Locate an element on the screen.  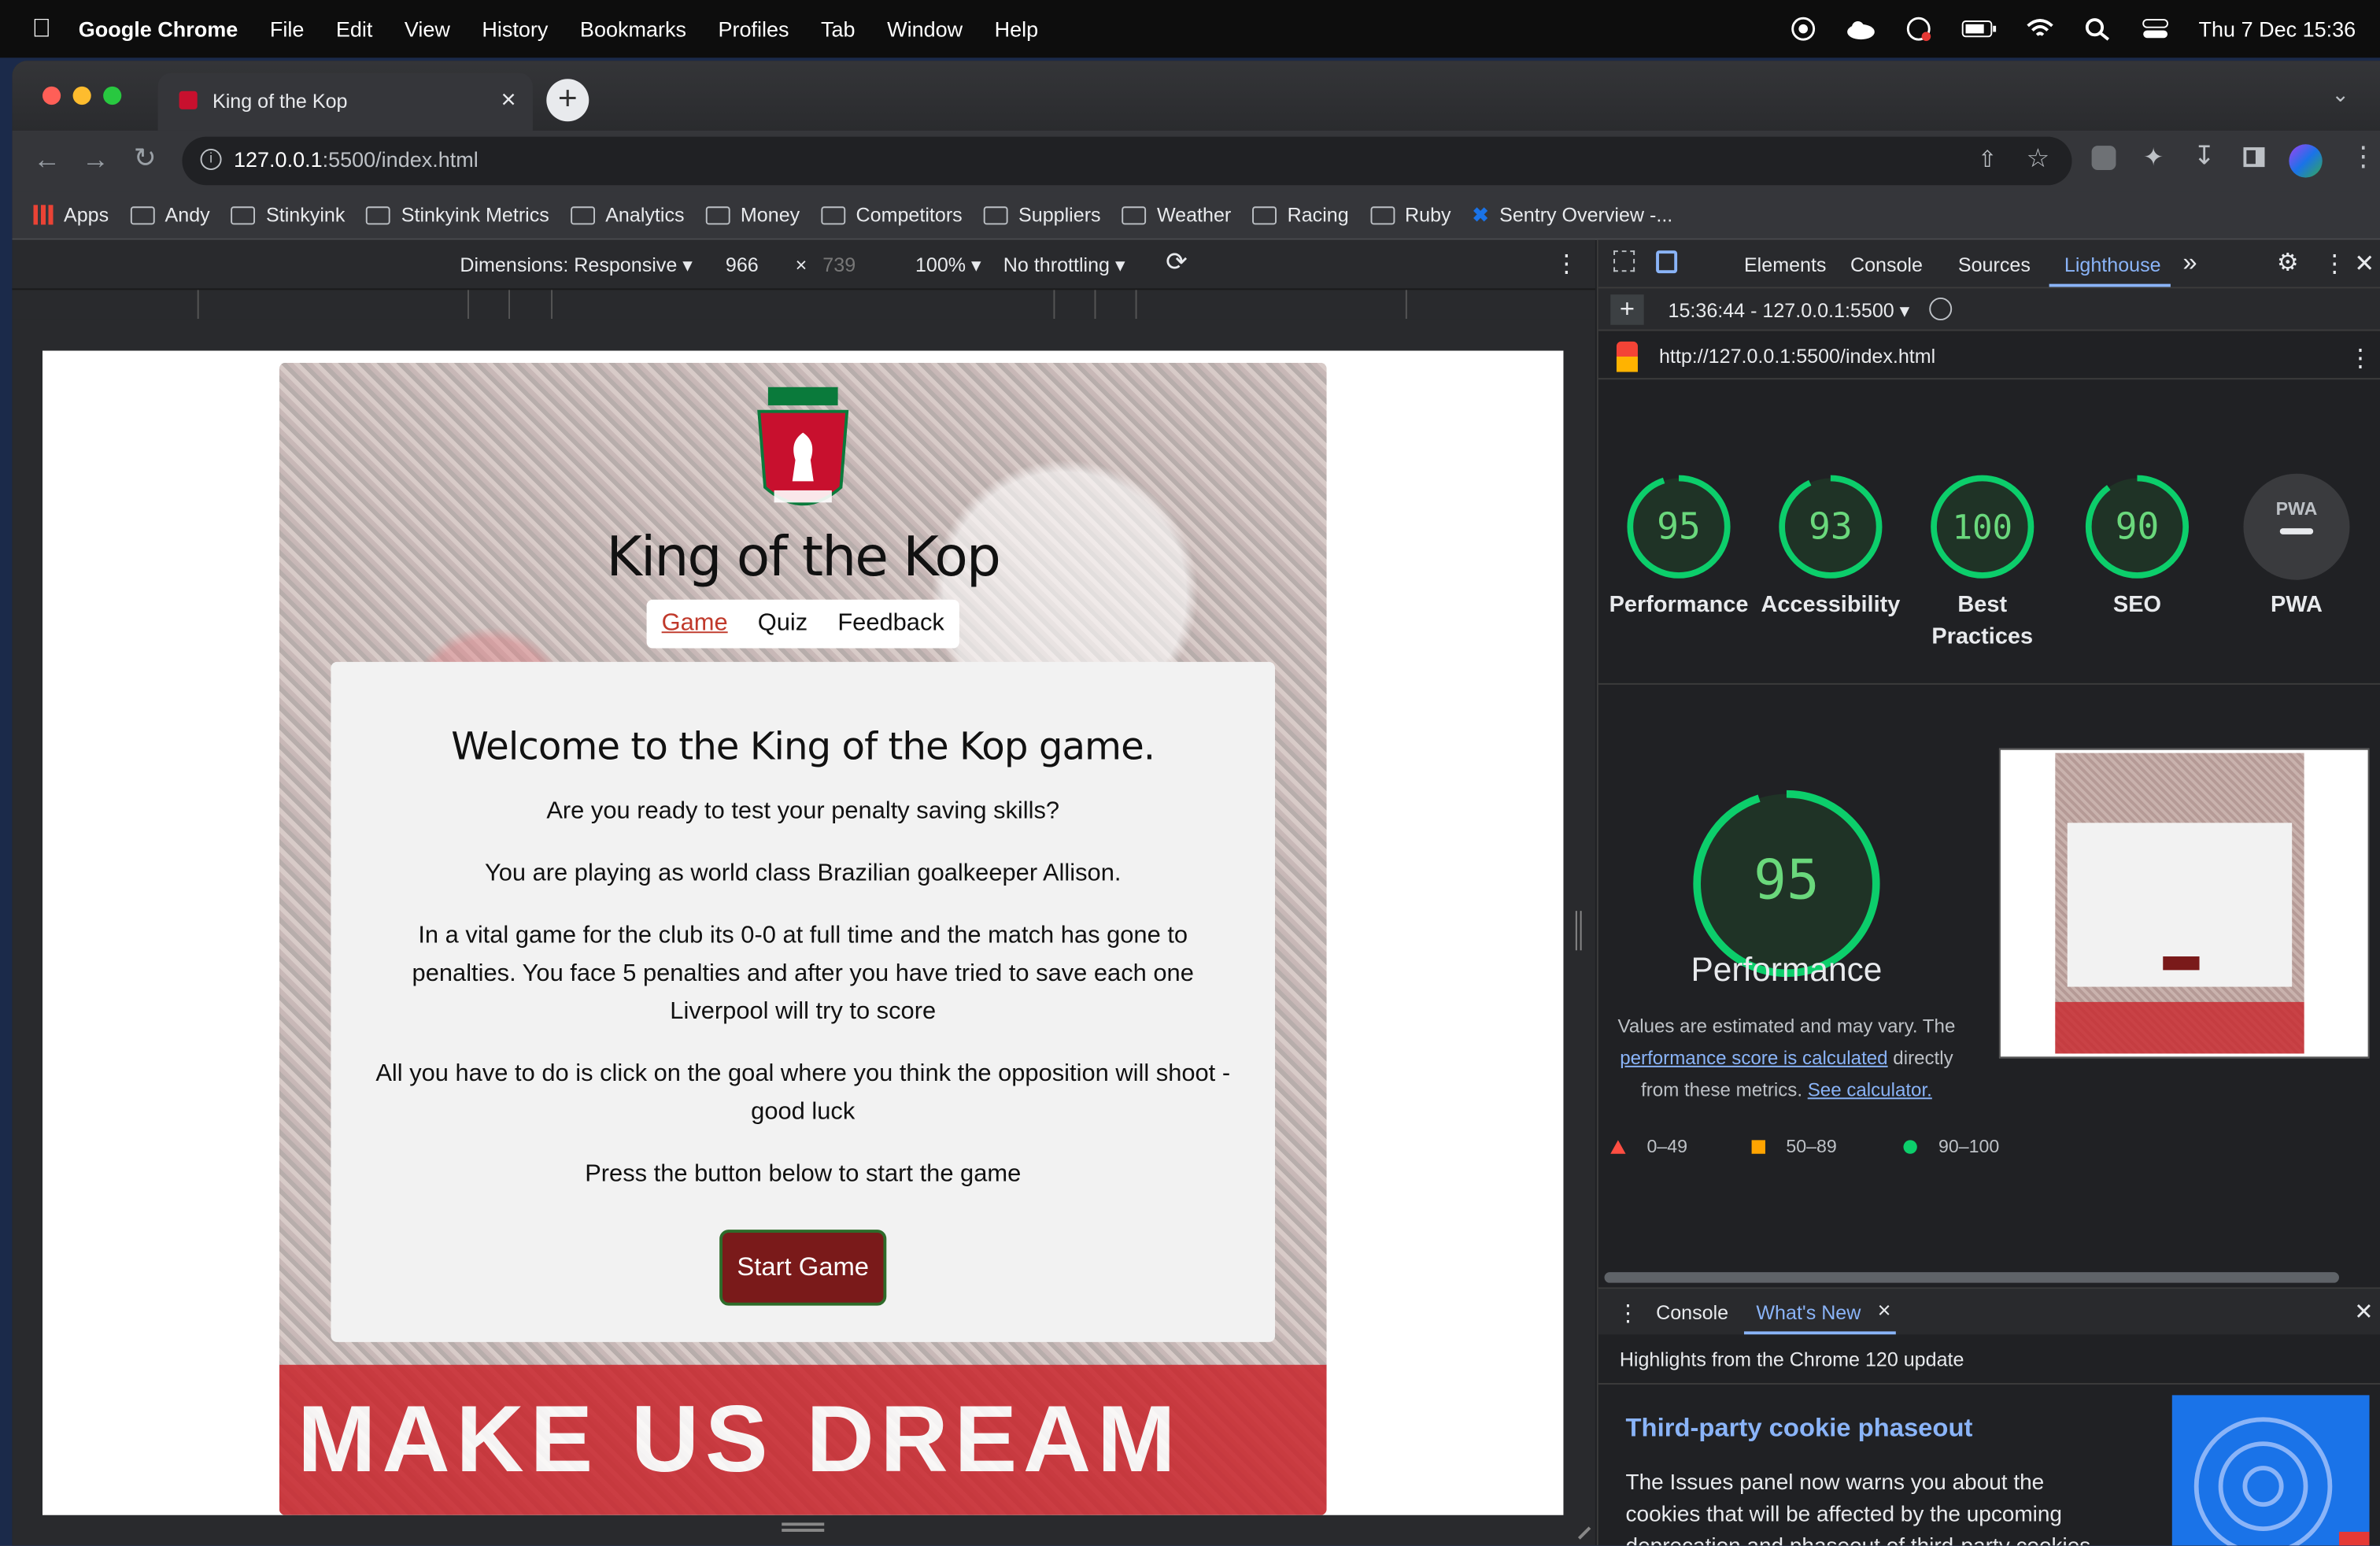
tab-console: Console is located at coordinates (1887, 264).